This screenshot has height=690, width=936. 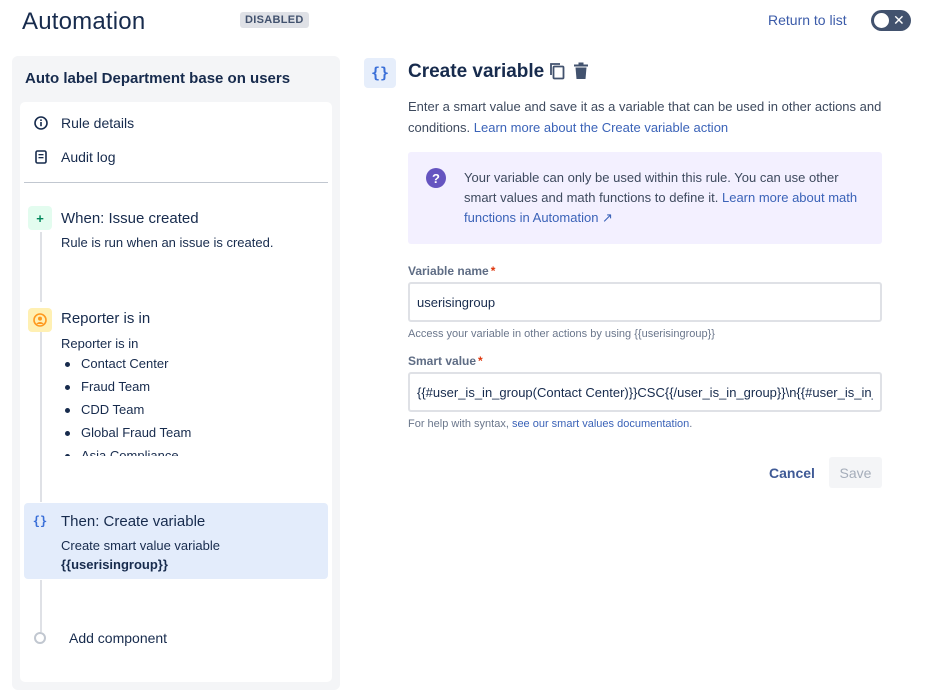 I want to click on component-description: Create smart value variable, so click(x=140, y=545).